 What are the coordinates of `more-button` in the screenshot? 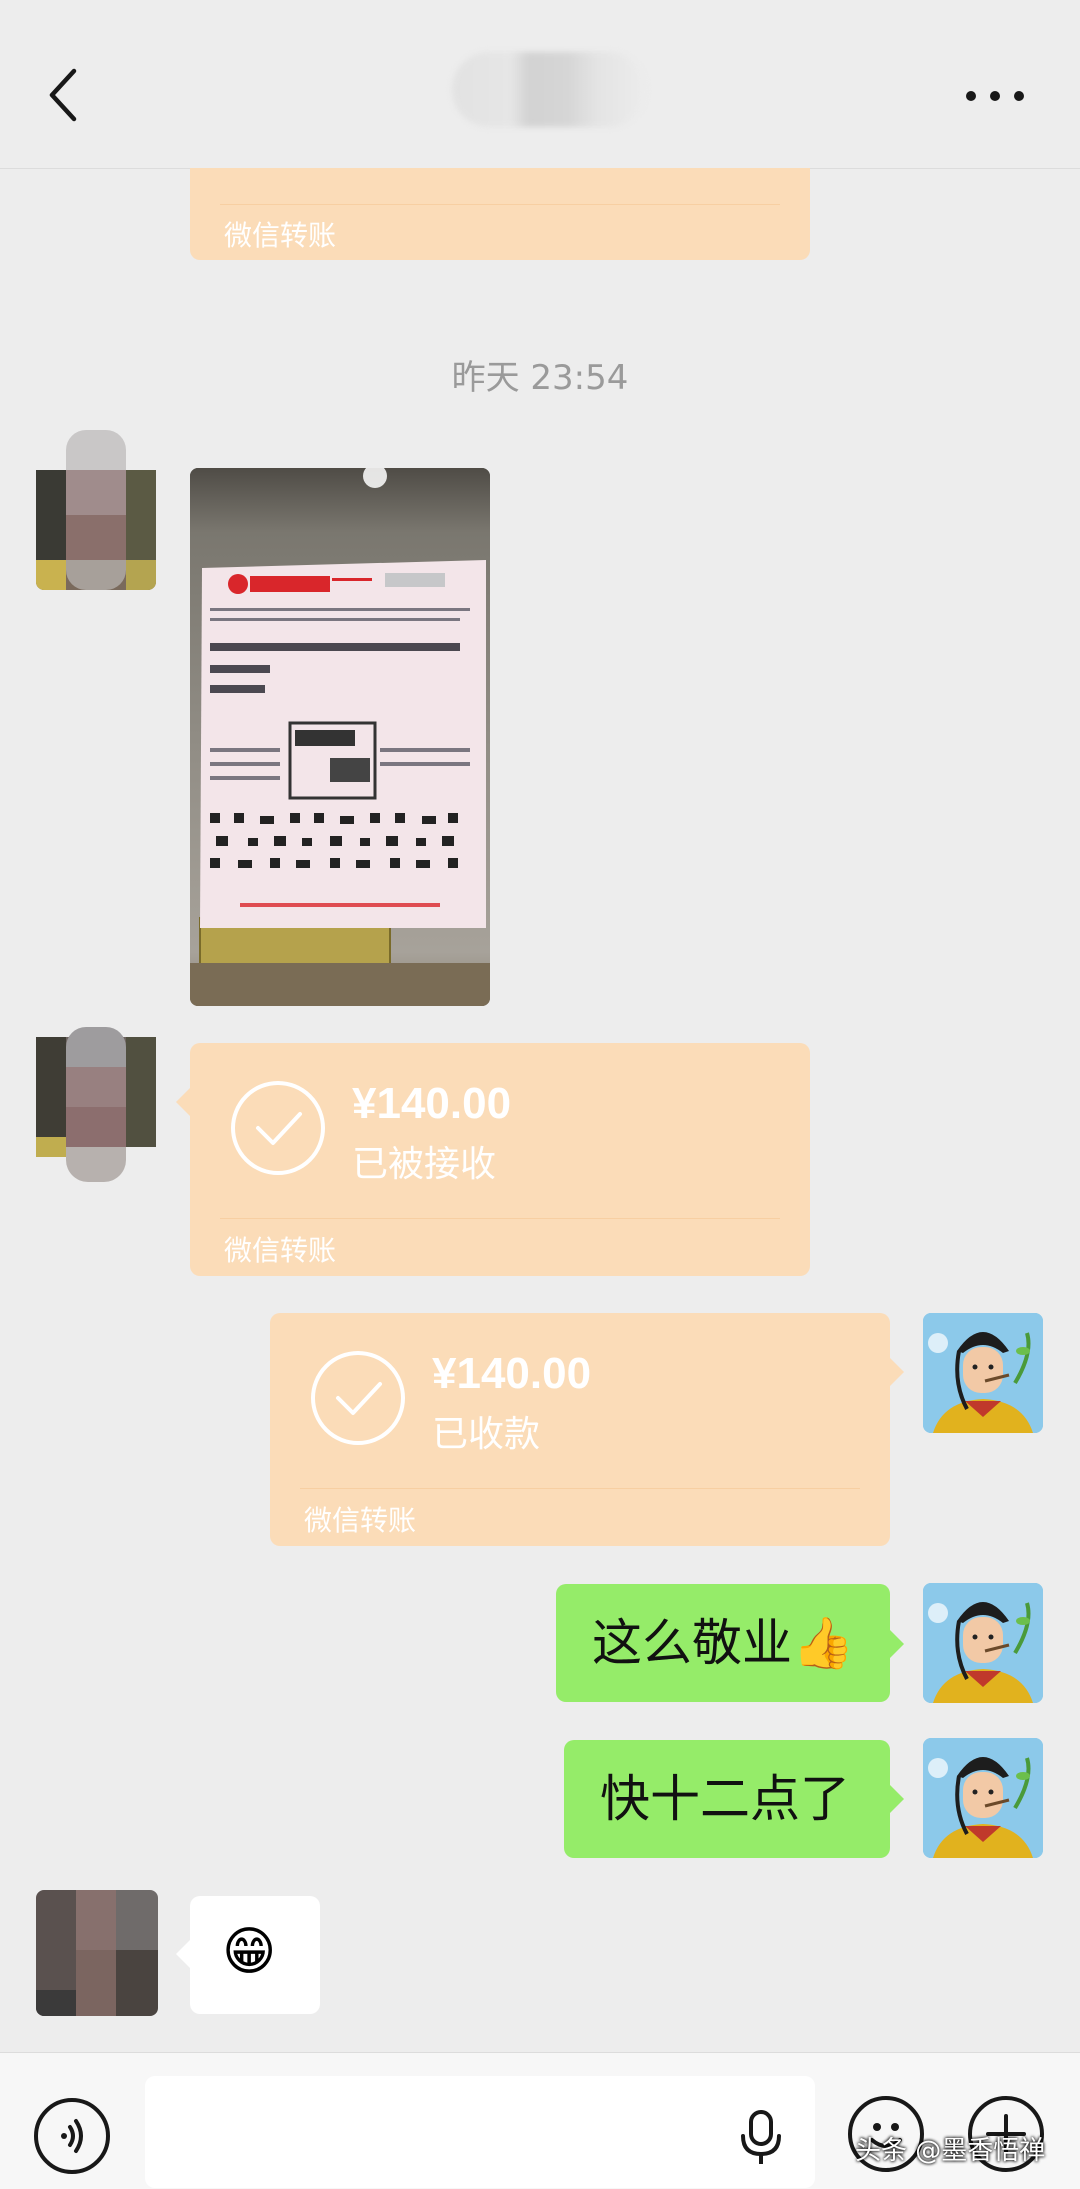 It's located at (995, 95).